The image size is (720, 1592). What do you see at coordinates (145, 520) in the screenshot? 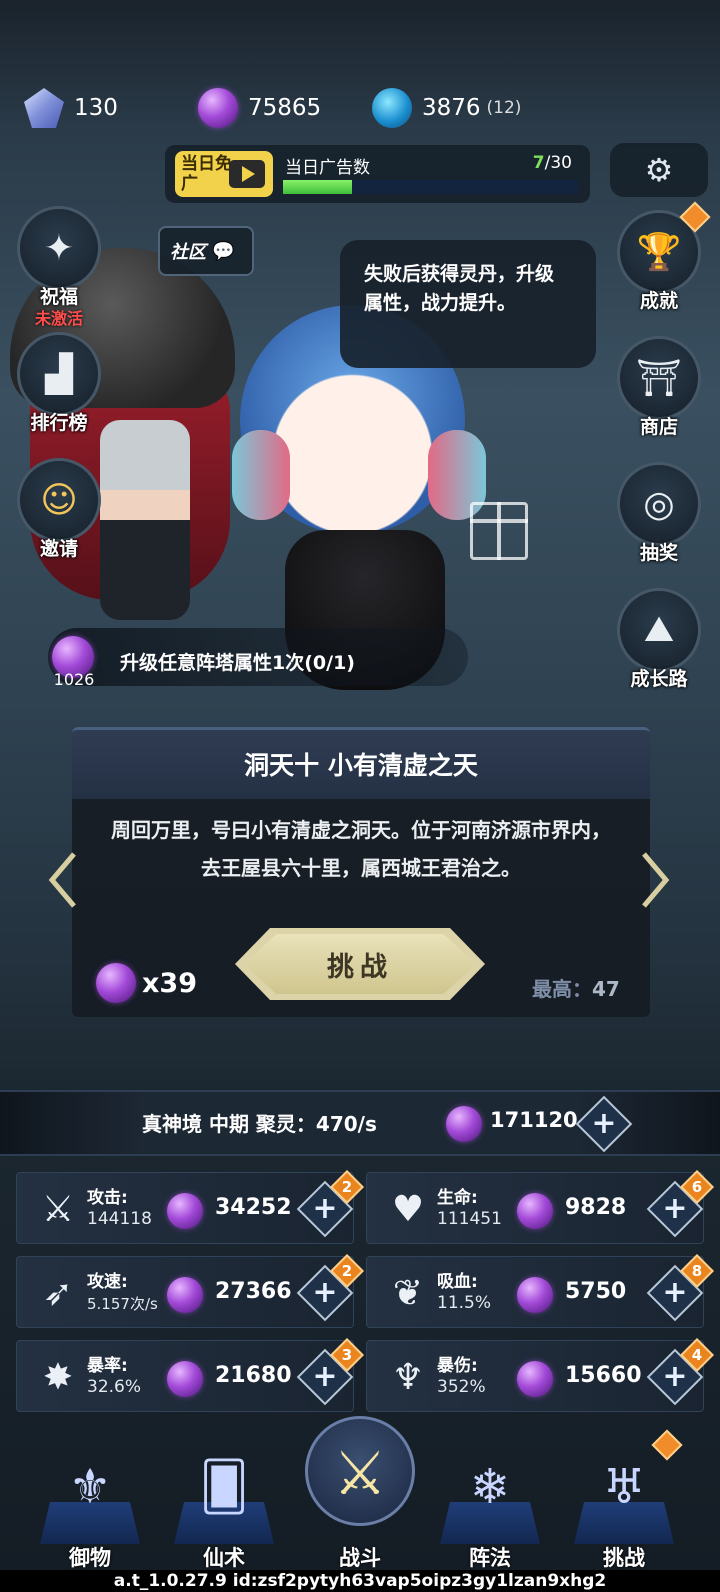
I see `companion-character` at bounding box center [145, 520].